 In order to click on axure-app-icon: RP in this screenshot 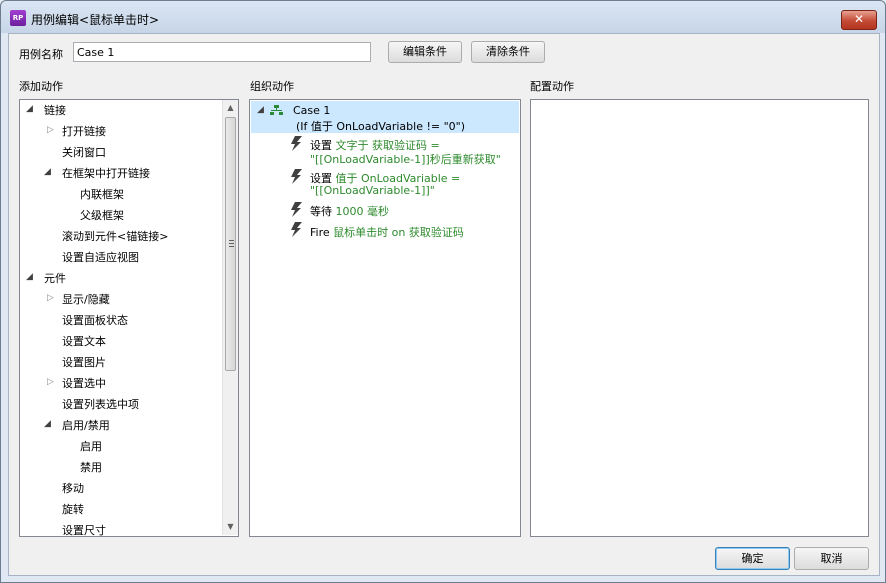, I will do `click(18, 18)`.